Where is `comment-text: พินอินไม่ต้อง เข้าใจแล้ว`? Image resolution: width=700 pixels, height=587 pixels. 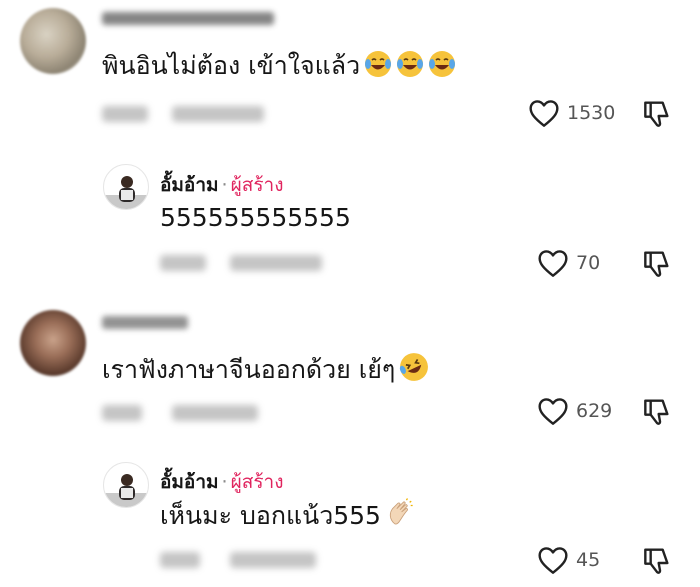 comment-text: พินอินไม่ต้อง เข้าใจแล้ว is located at coordinates (279, 68).